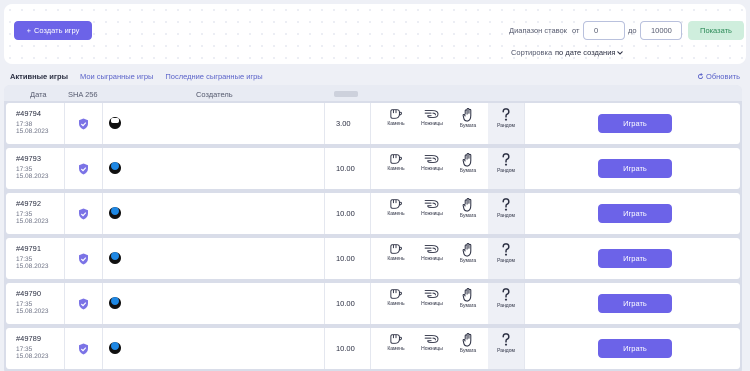 This screenshot has height=371, width=750. Describe the element at coordinates (576, 30) in the screenshot. I see `from-label: от` at that location.